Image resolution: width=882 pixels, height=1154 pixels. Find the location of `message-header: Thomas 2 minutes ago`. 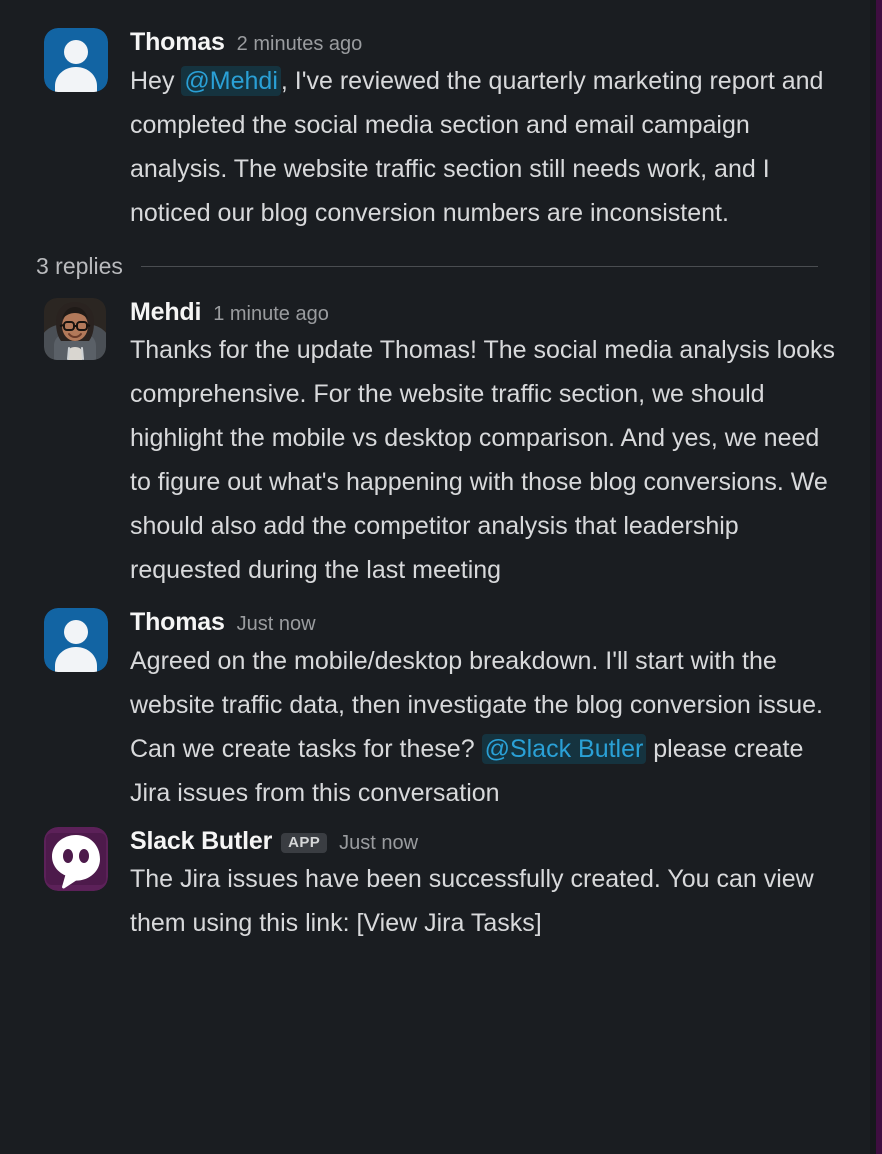

message-header: Thomas 2 minutes ago is located at coordinates (484, 42).